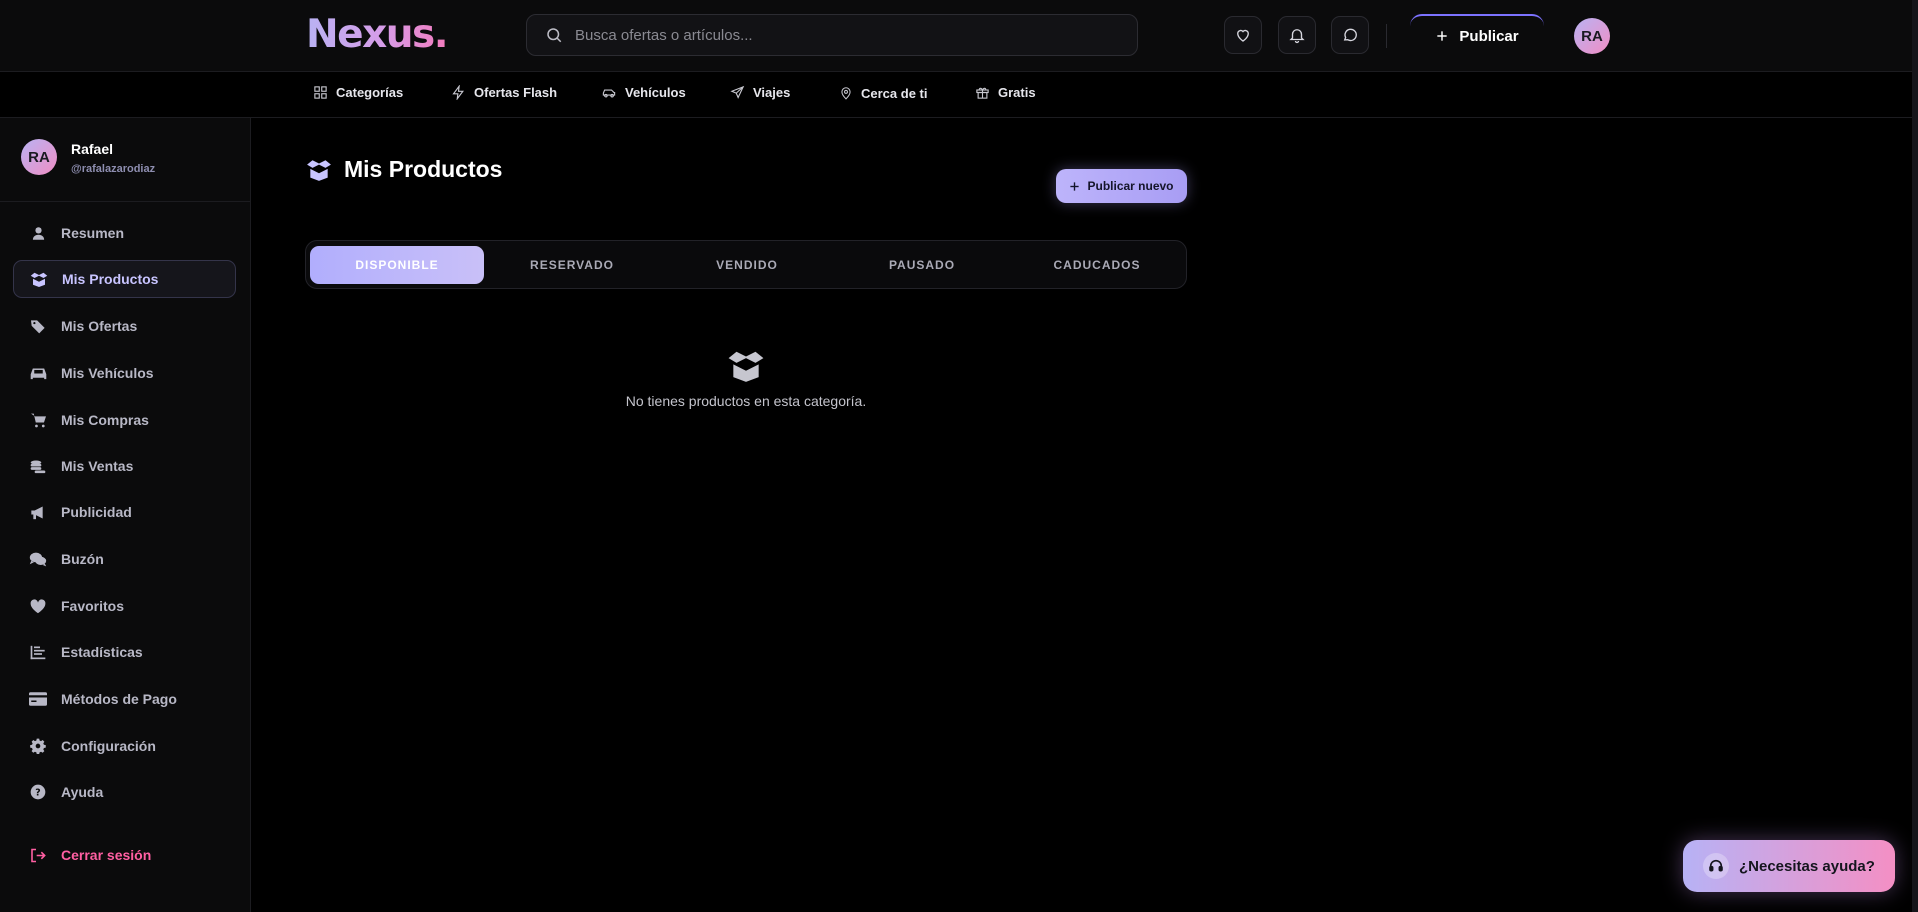  Describe the element at coordinates (38, 420) in the screenshot. I see `cart-icon` at that location.